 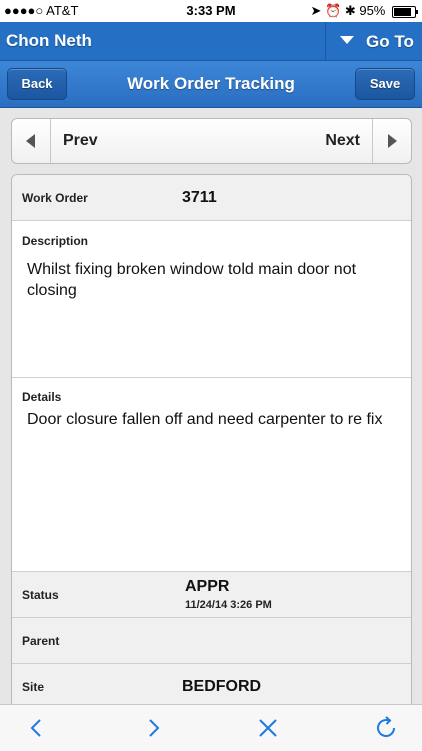 I want to click on details-label: Details, so click(x=42, y=397).